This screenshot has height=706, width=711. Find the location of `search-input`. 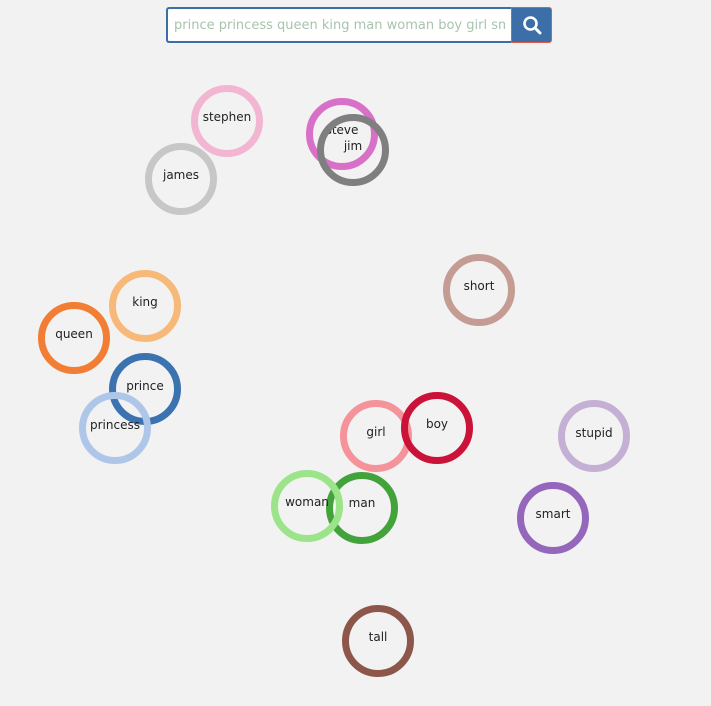

search-input is located at coordinates (338, 25).